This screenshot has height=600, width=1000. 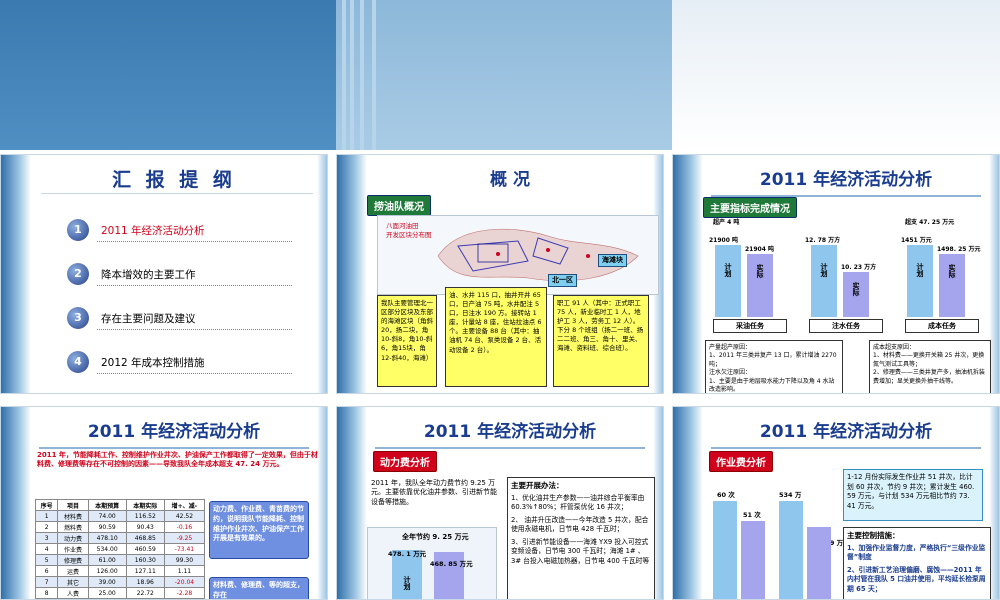 What do you see at coordinates (823, 240) in the screenshot?
I see `plan-value: 12. 78 万方` at bounding box center [823, 240].